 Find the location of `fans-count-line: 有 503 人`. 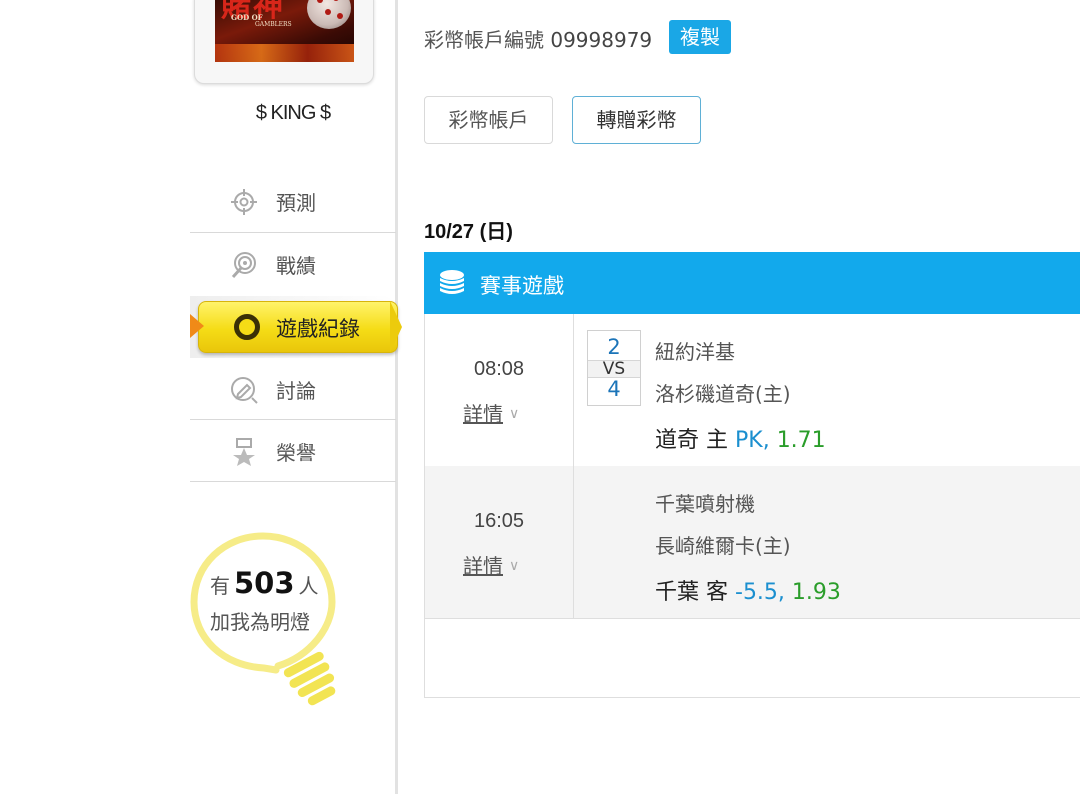

fans-count-line: 有 503 人 is located at coordinates (264, 583).